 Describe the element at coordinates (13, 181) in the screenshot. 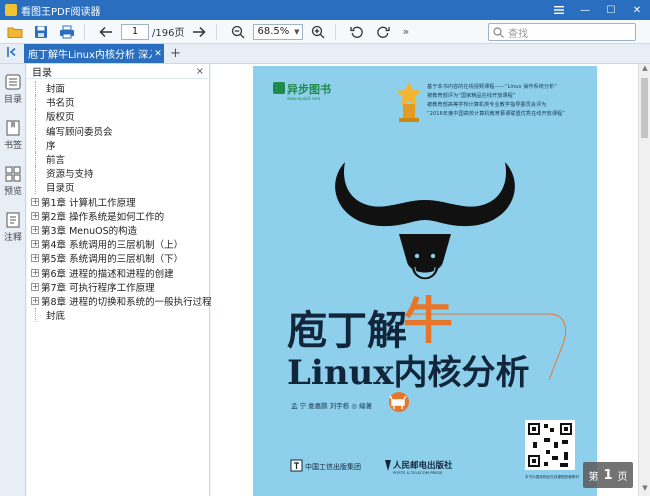

I see `sidebar-item-preview: 预览` at that location.